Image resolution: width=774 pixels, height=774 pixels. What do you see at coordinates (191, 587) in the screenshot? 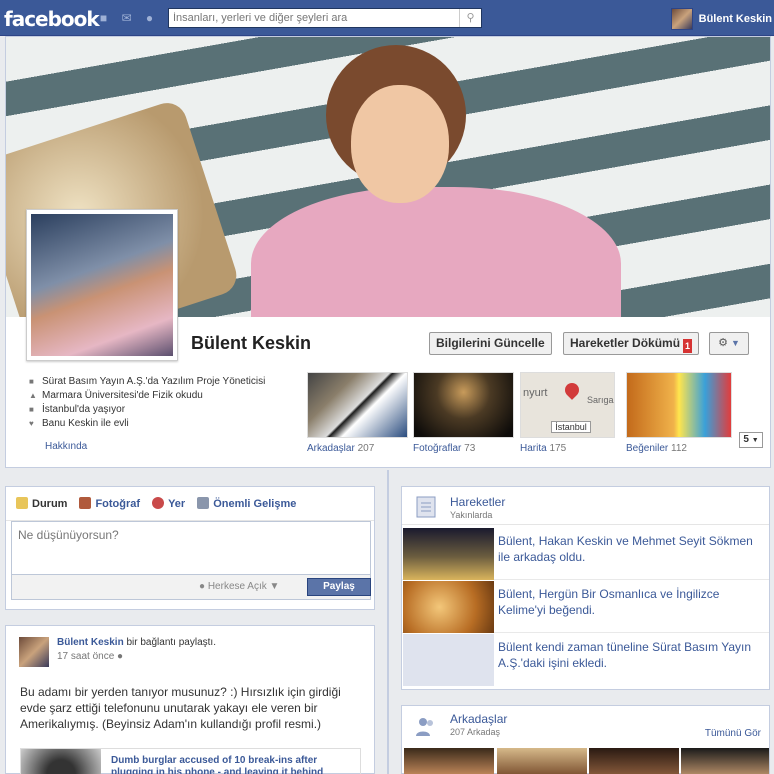
I see `composer-footer: ● Herkese Açık ▼ Paylaş` at bounding box center [191, 587].